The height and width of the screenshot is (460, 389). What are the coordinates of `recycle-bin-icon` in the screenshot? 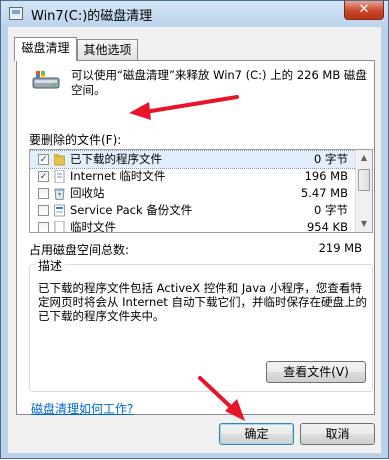 It's located at (59, 194).